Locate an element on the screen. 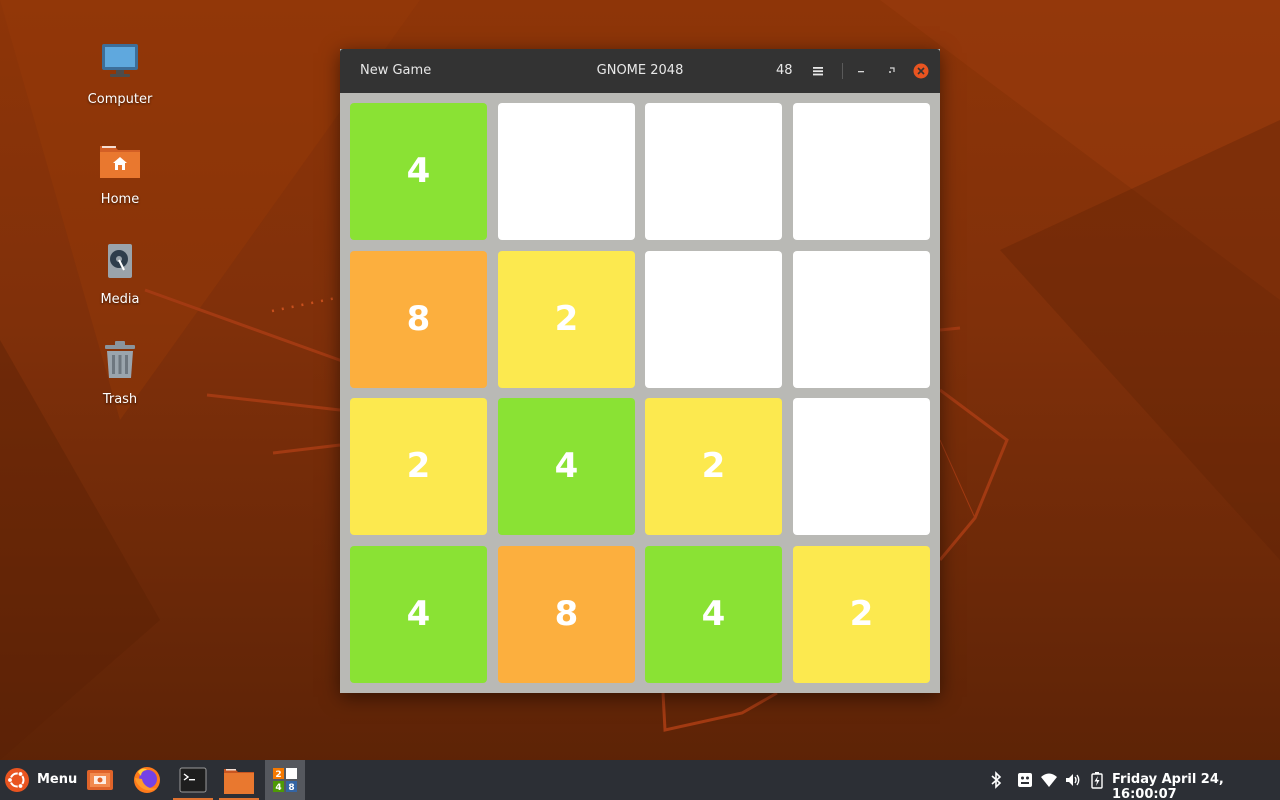 The image size is (1280, 800). battery-charging-icon is located at coordinates (1097, 780).